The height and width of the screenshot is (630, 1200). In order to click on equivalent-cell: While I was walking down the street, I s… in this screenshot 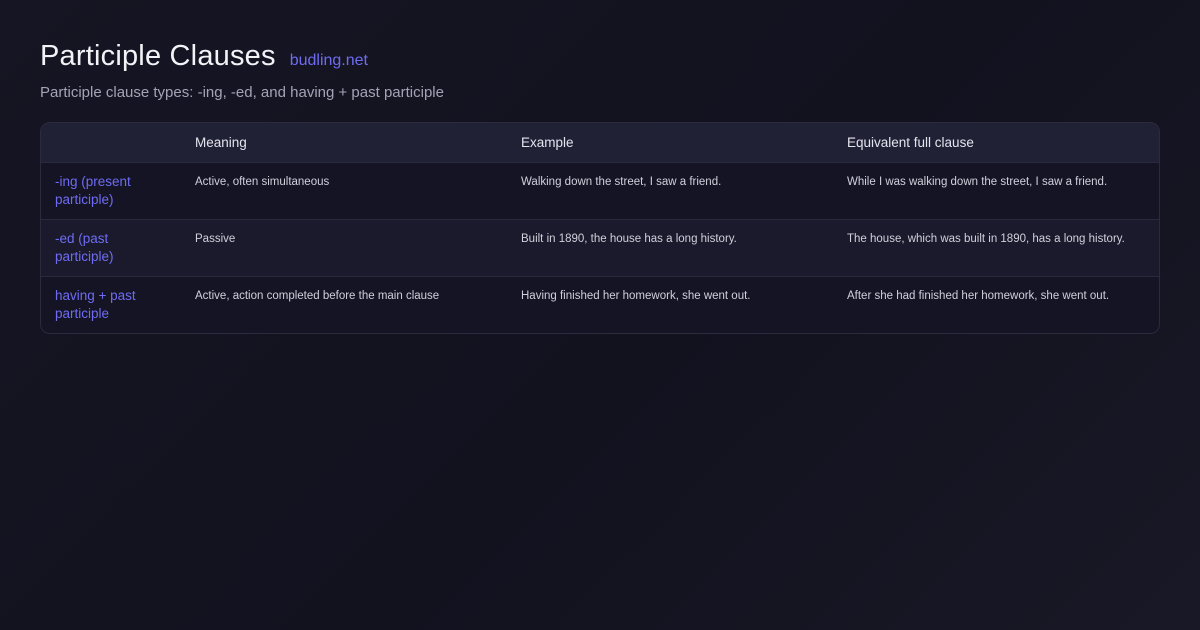, I will do `click(977, 181)`.